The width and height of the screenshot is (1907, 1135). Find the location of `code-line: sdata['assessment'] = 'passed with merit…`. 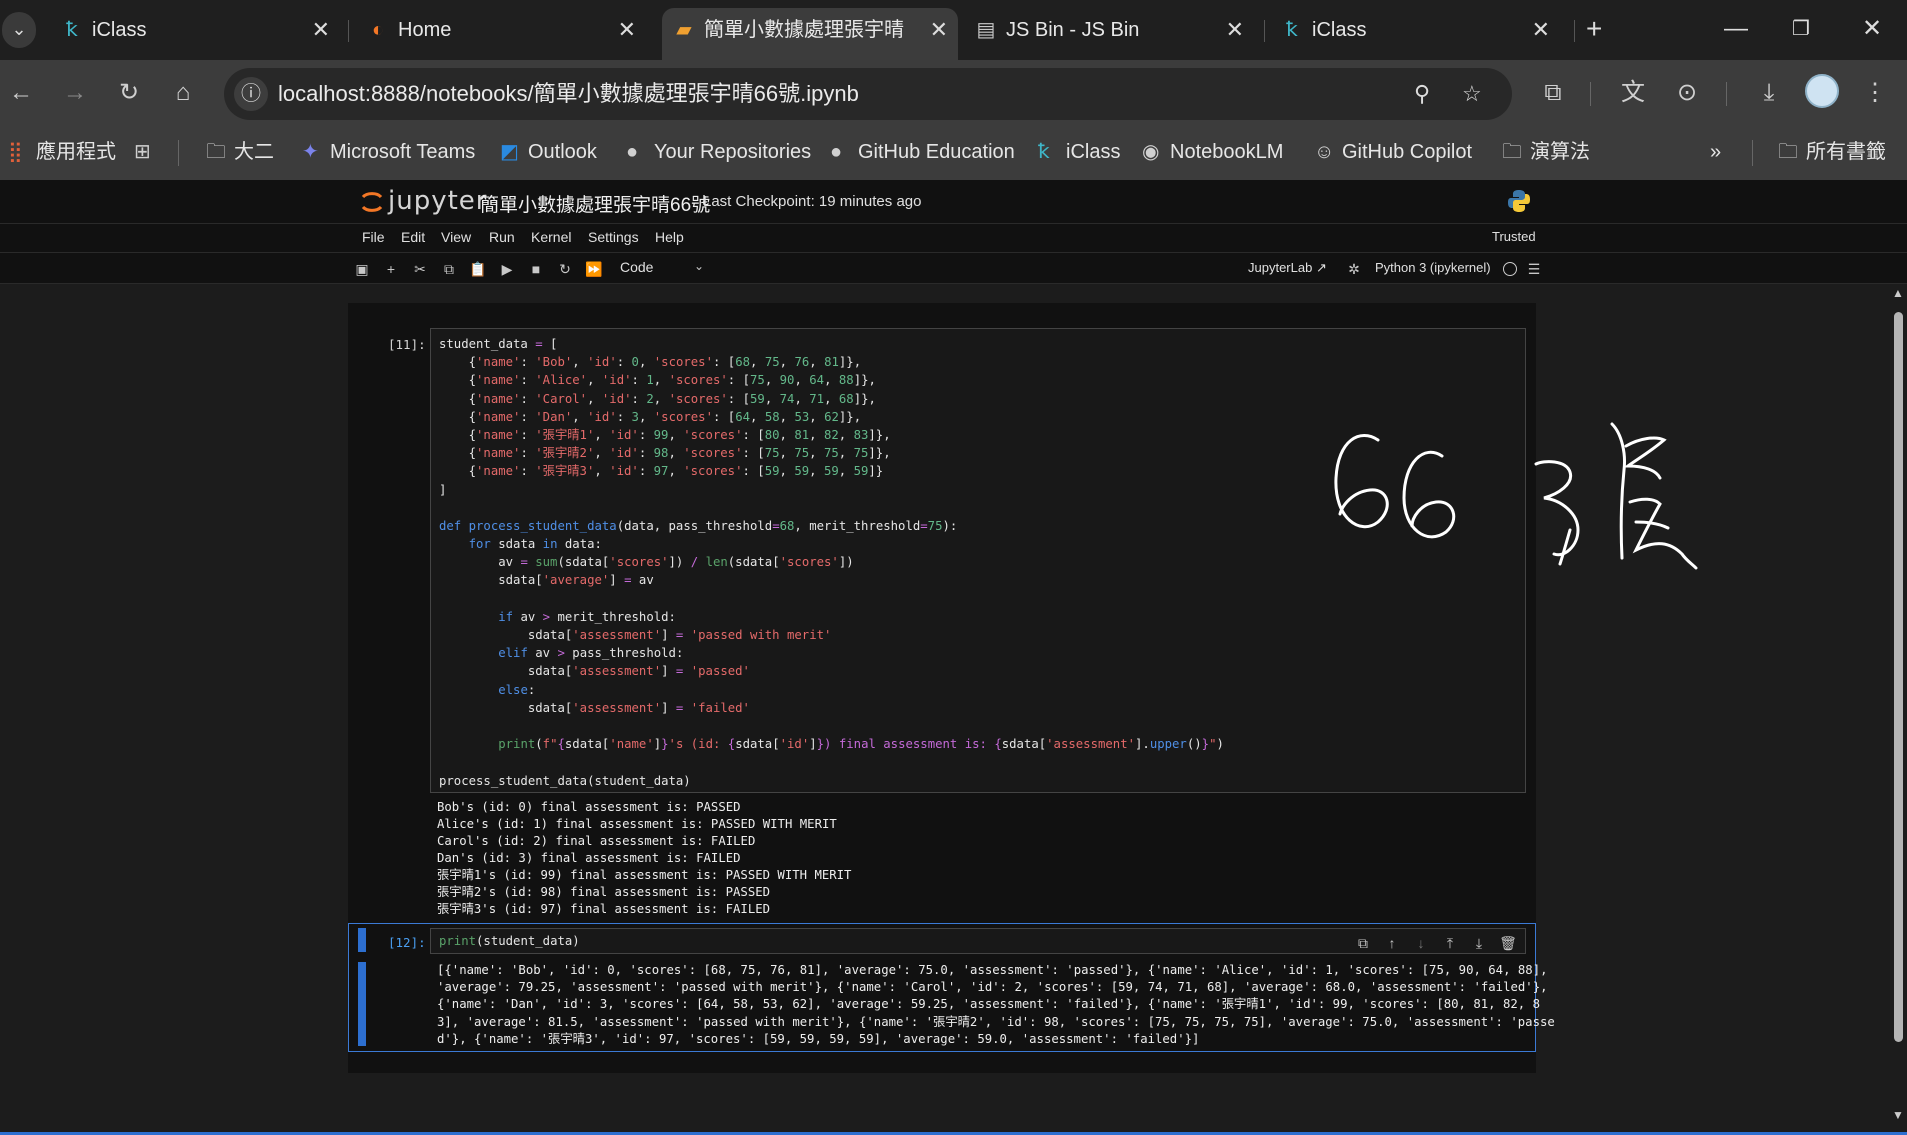

code-line: sdata['assessment'] = 'passed with merit… is located at coordinates (831, 635).